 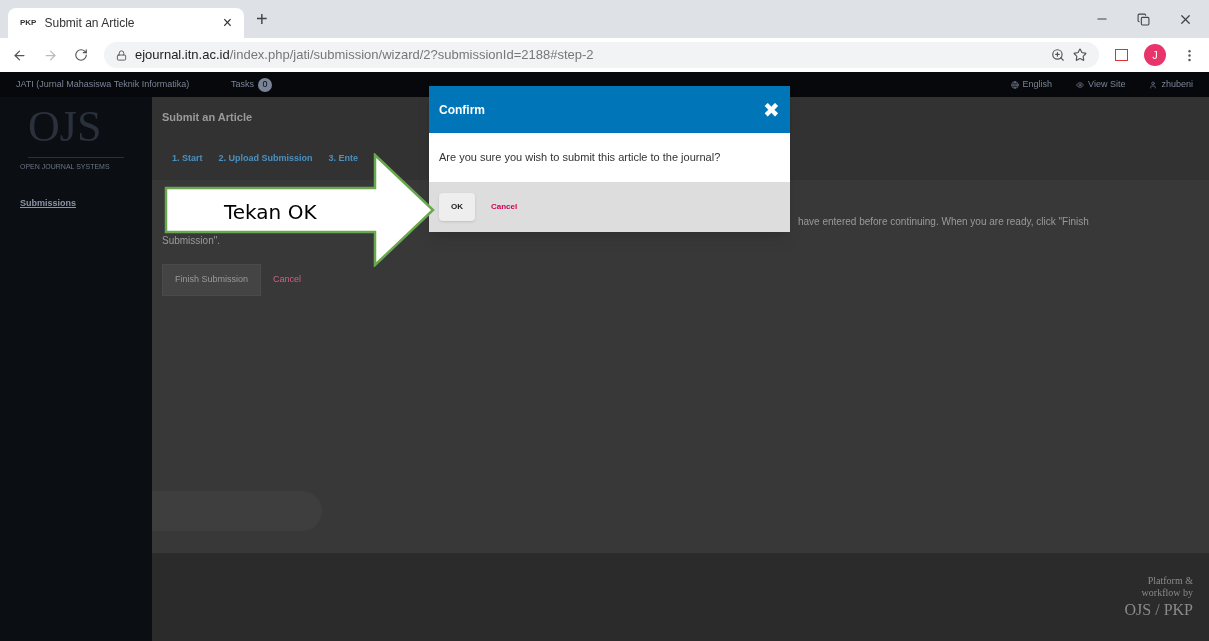 I want to click on favicon: PKP, so click(x=28, y=23).